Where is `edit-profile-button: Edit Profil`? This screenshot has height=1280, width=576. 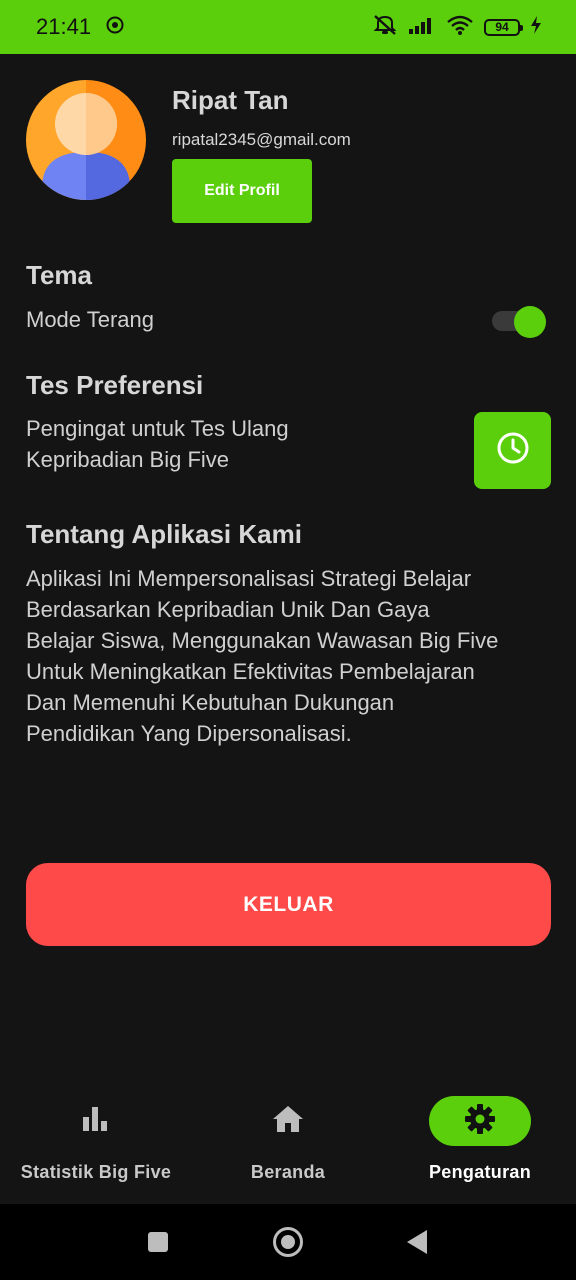
edit-profile-button: Edit Profil is located at coordinates (242, 191).